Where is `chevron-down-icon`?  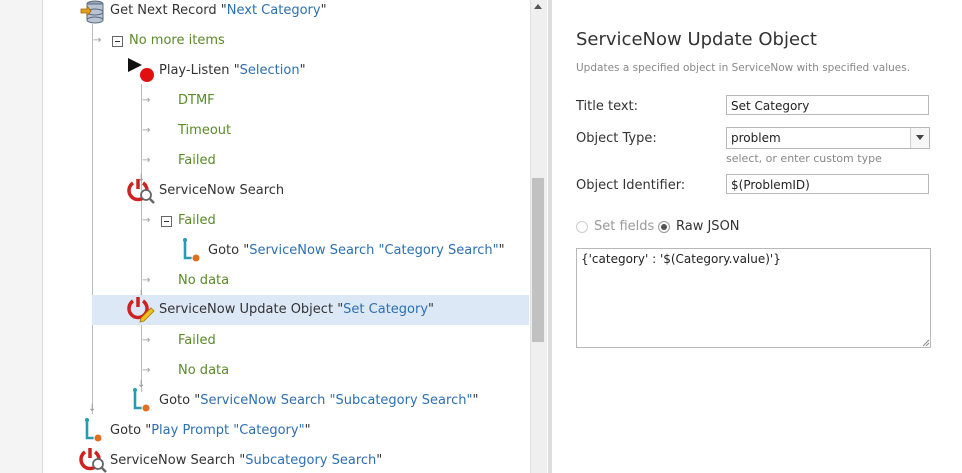
chevron-down-icon is located at coordinates (919, 138).